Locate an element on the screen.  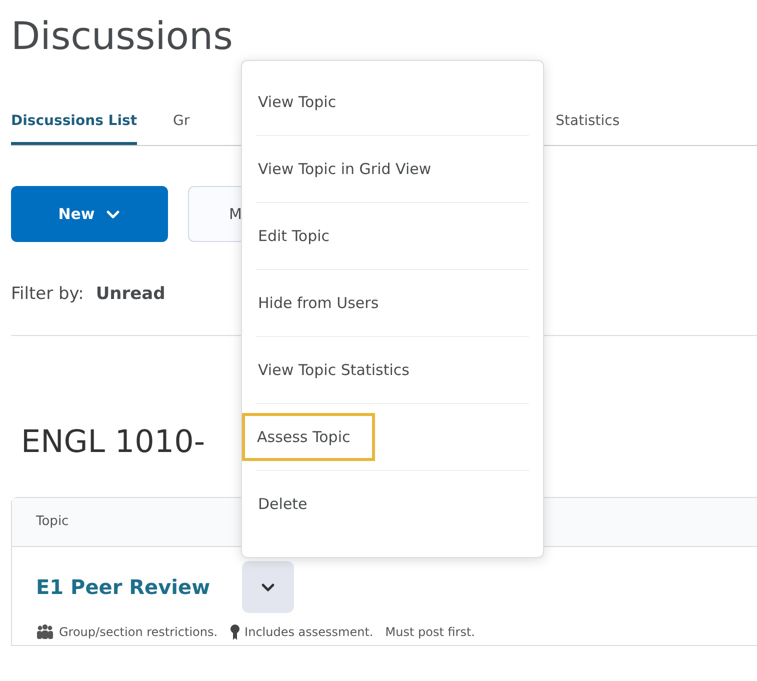
menu-item: Hide from Users is located at coordinates (318, 303).